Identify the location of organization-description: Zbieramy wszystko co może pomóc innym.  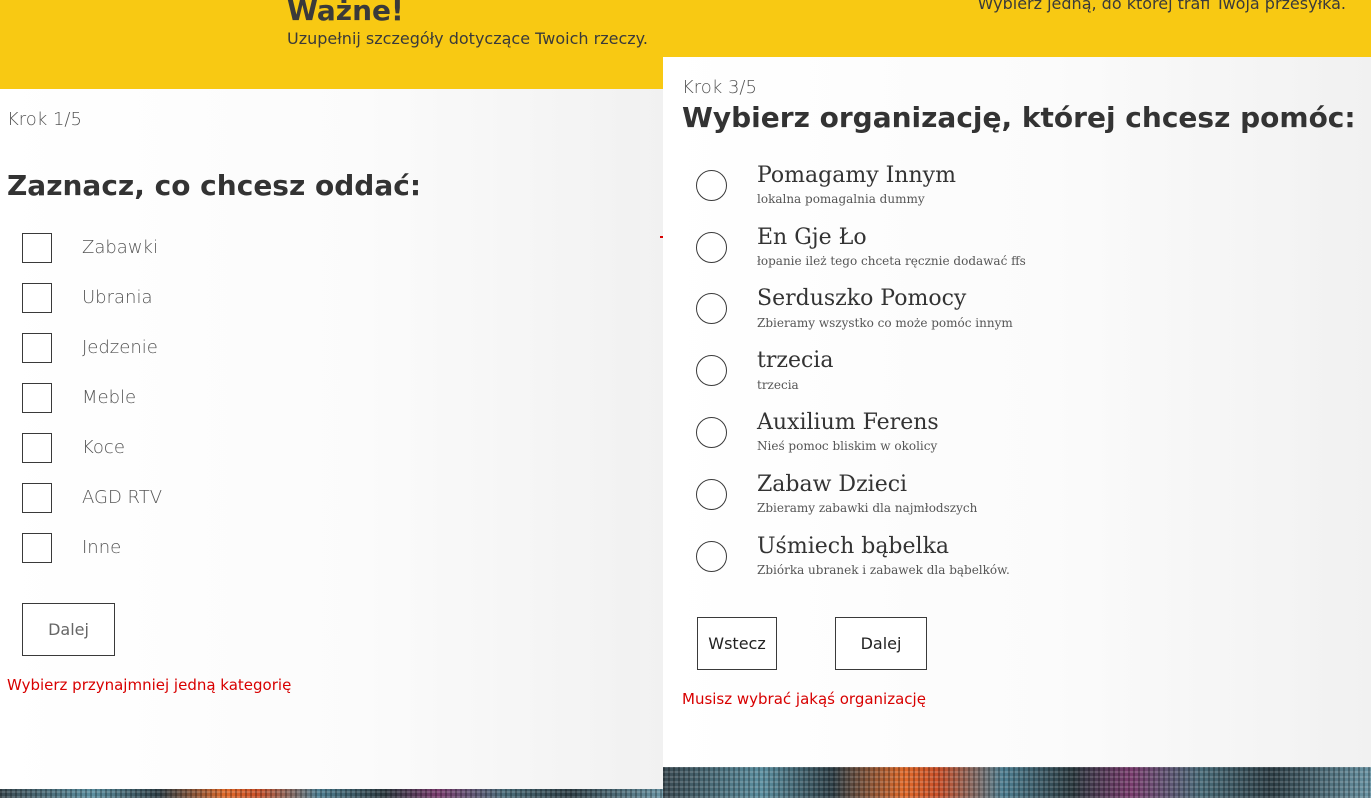
(885, 323).